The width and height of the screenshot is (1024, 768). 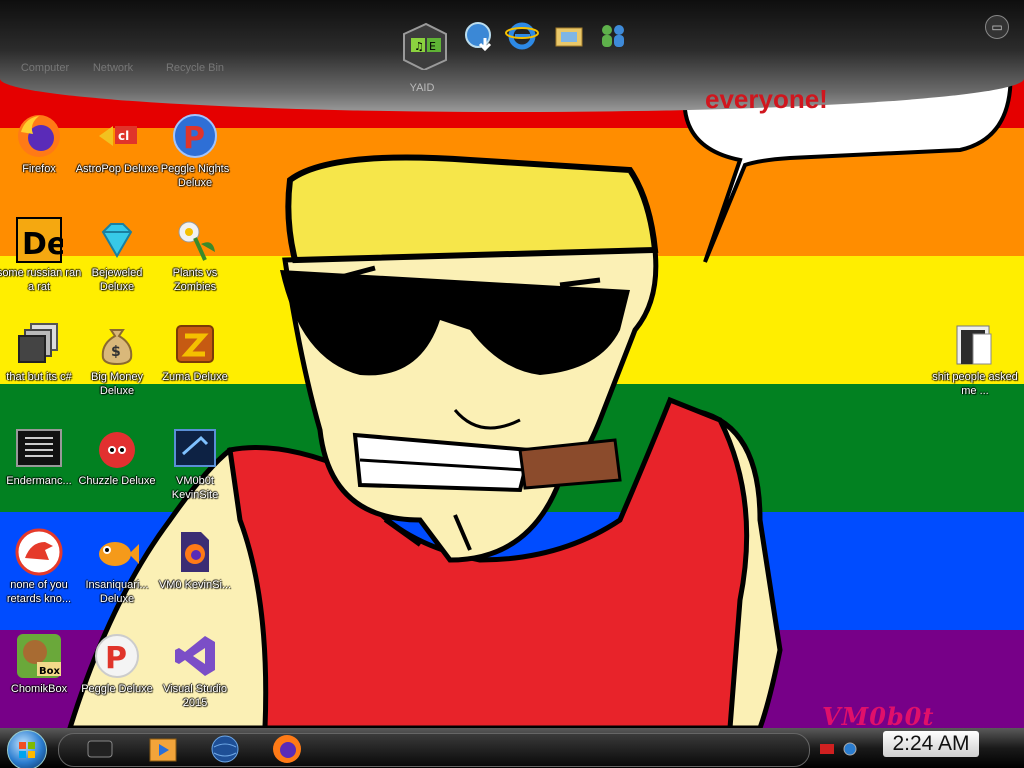 I want to click on watermark-text: VM0b0t, so click(x=878, y=716).